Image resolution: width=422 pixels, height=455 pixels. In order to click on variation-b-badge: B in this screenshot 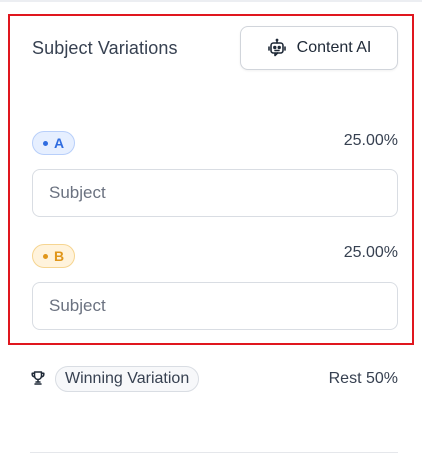, I will do `click(54, 256)`.